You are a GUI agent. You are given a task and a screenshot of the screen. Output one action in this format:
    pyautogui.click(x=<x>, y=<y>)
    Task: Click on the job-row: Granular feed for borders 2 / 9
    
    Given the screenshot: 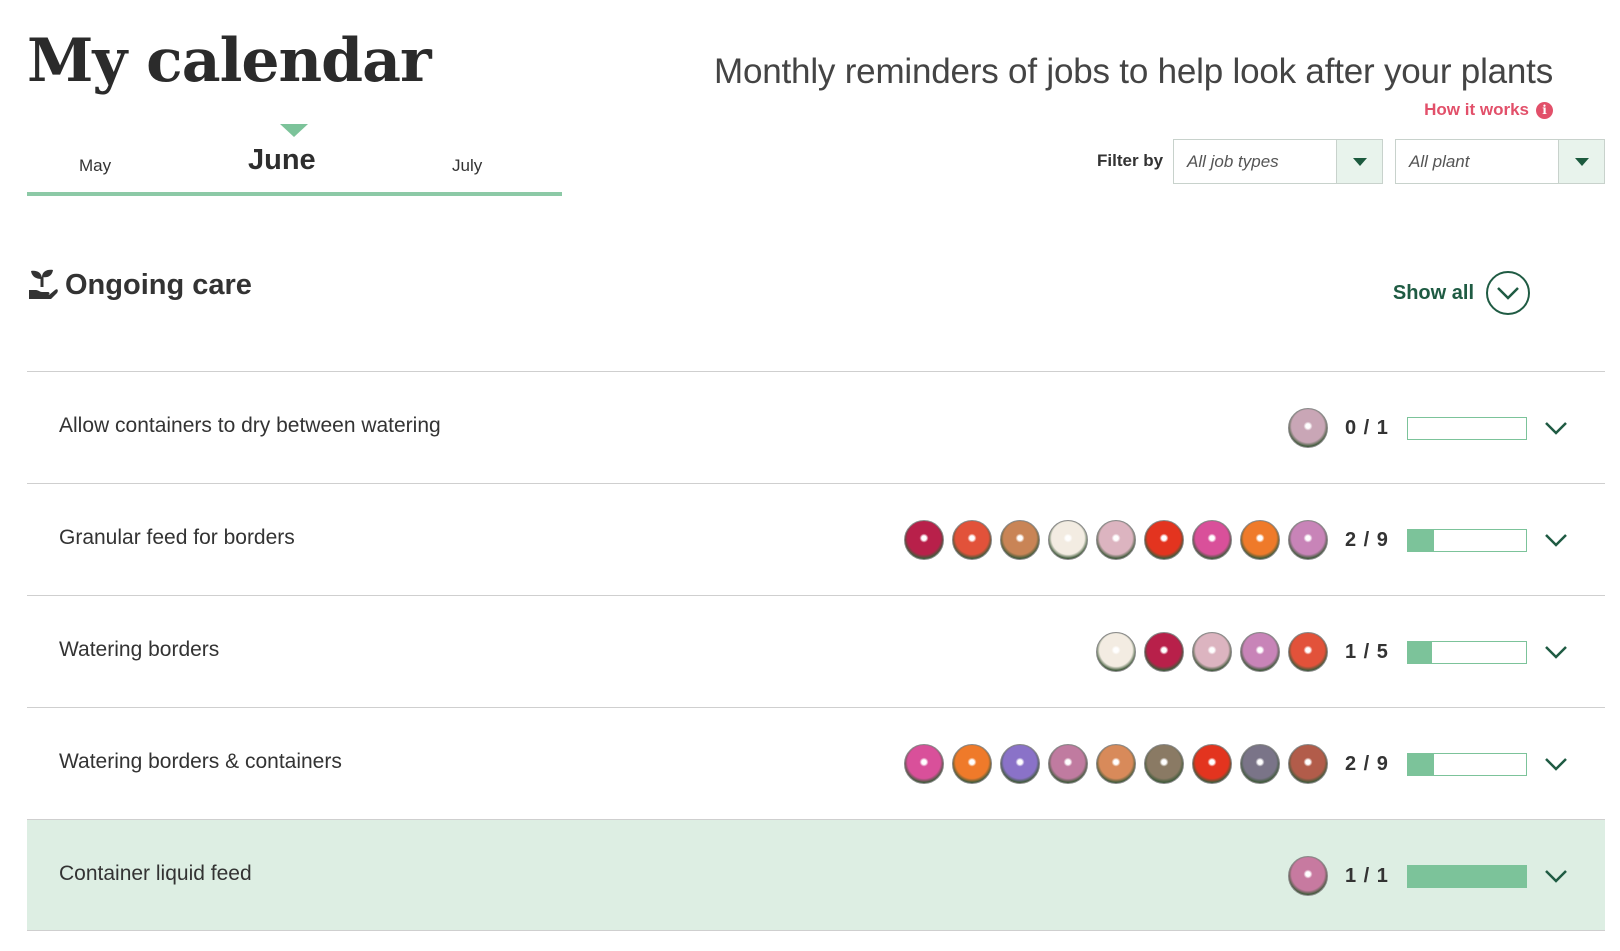 What is the action you would take?
    pyautogui.click(x=816, y=539)
    